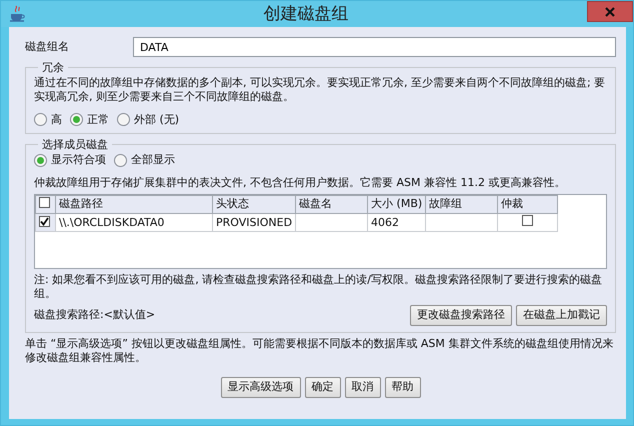 The height and width of the screenshot is (426, 634). I want to click on close-button, so click(610, 11).